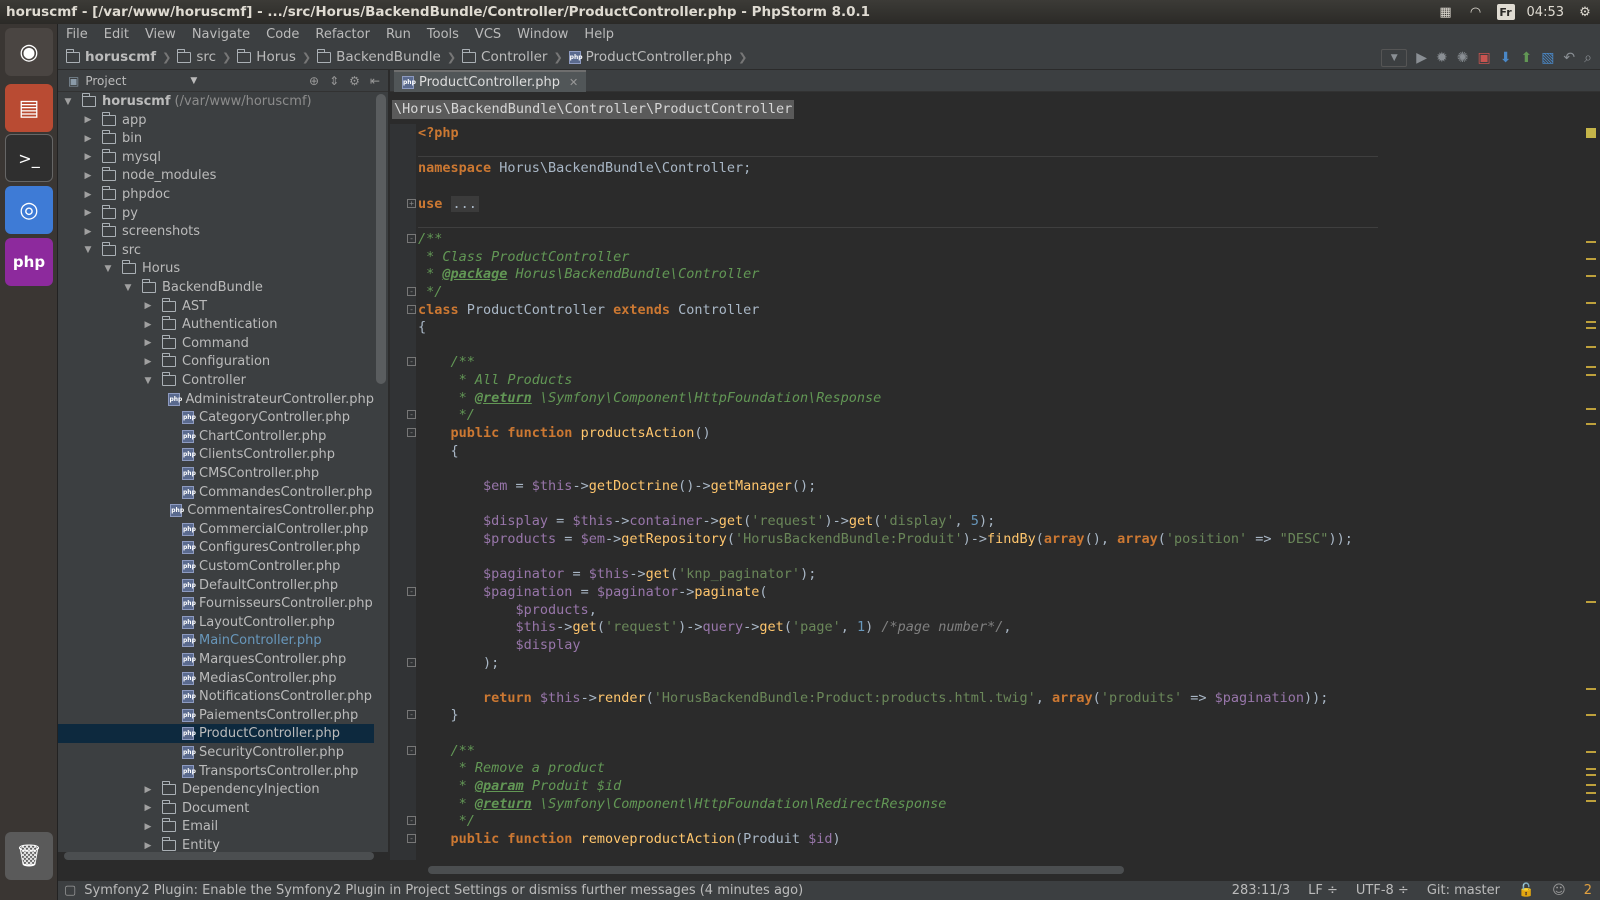  I want to click on files-icon: ▤, so click(29, 108).